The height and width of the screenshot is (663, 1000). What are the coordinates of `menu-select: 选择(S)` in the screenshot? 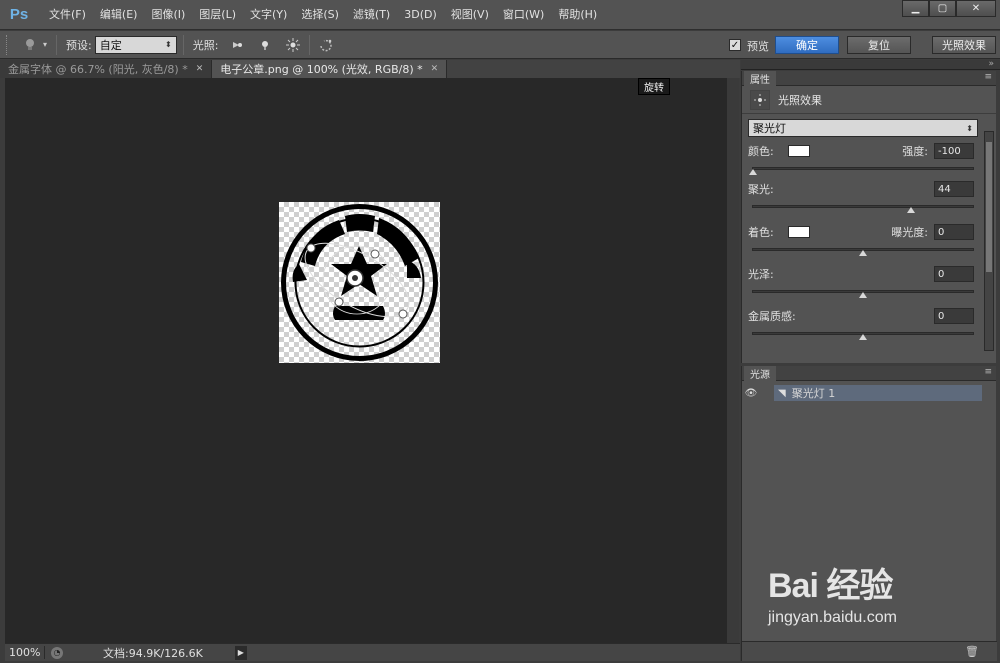 It's located at (320, 15).